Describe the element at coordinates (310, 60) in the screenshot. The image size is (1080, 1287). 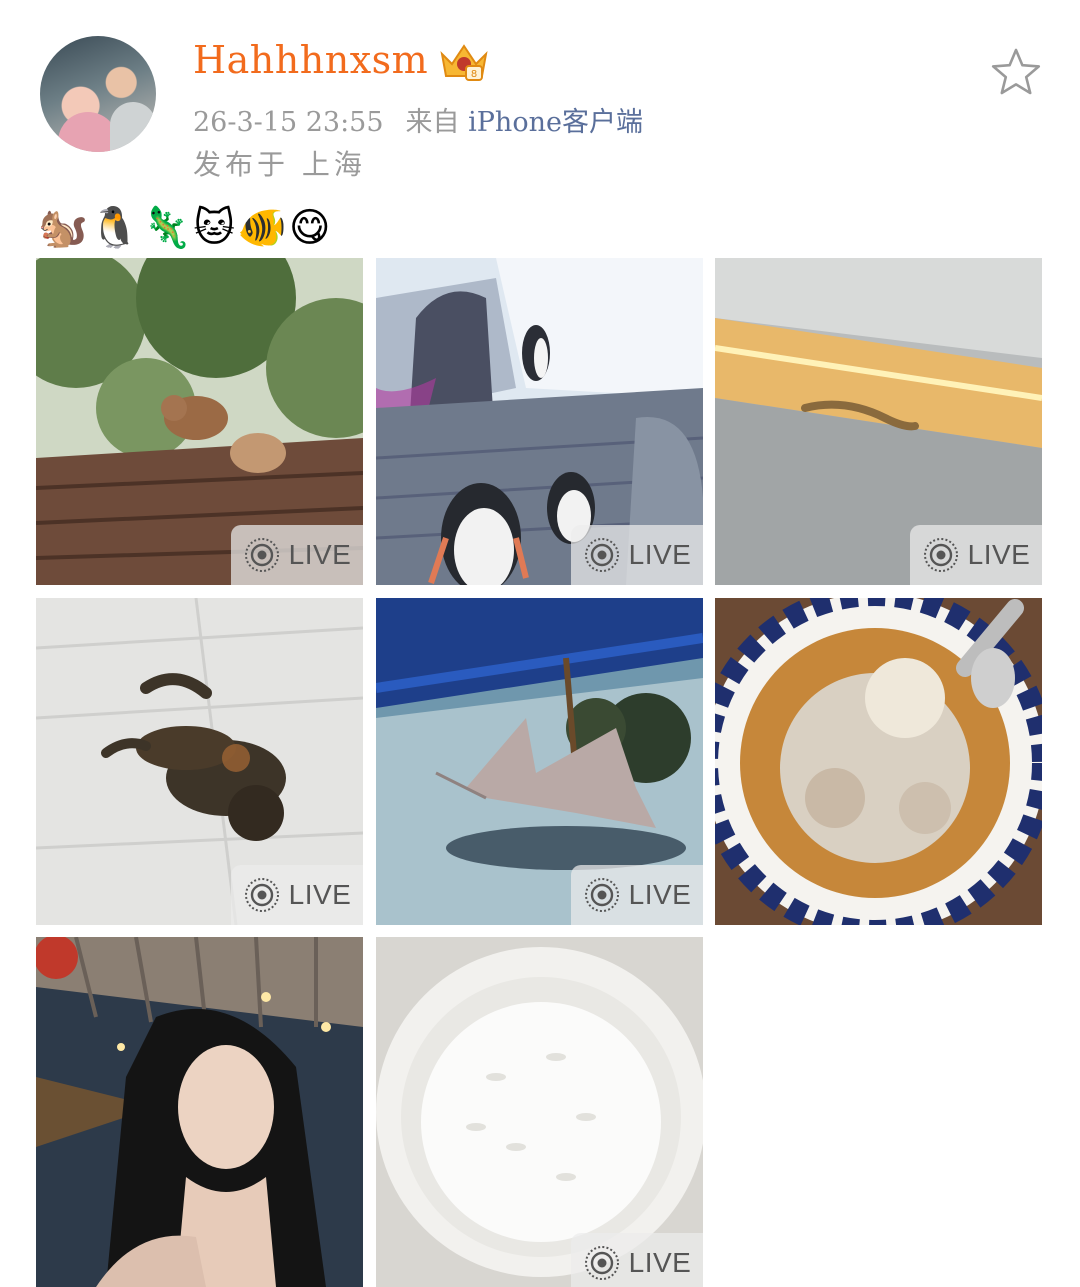
I see `username: Hahhhnxsm` at that location.